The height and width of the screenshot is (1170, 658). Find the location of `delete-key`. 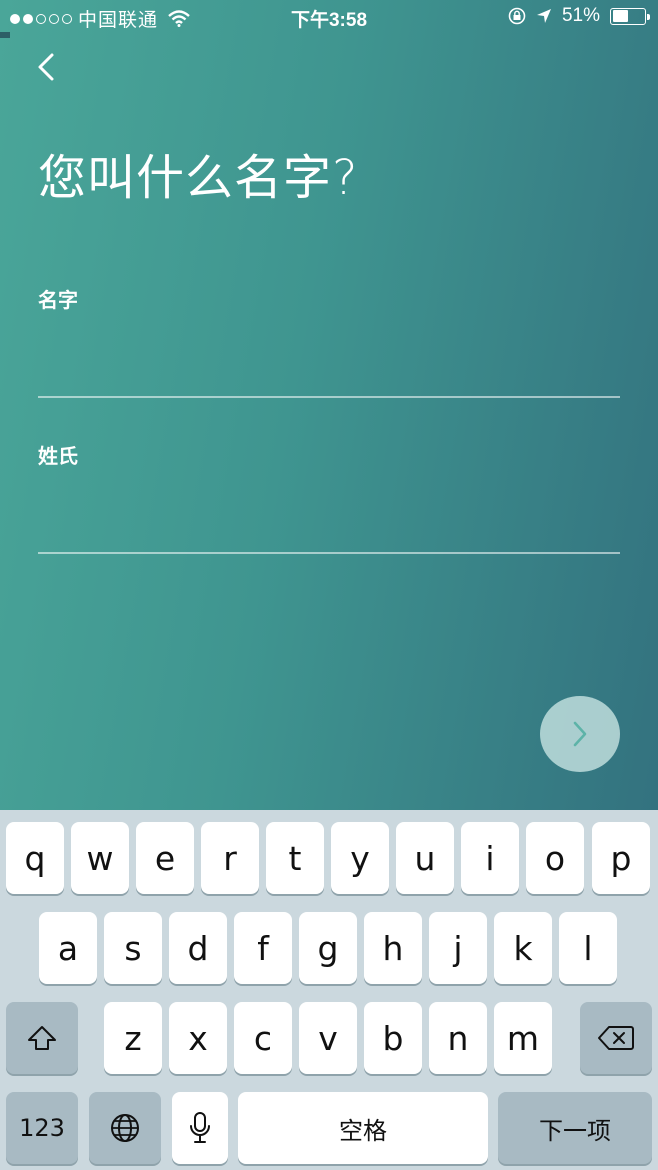

delete-key is located at coordinates (616, 1038).